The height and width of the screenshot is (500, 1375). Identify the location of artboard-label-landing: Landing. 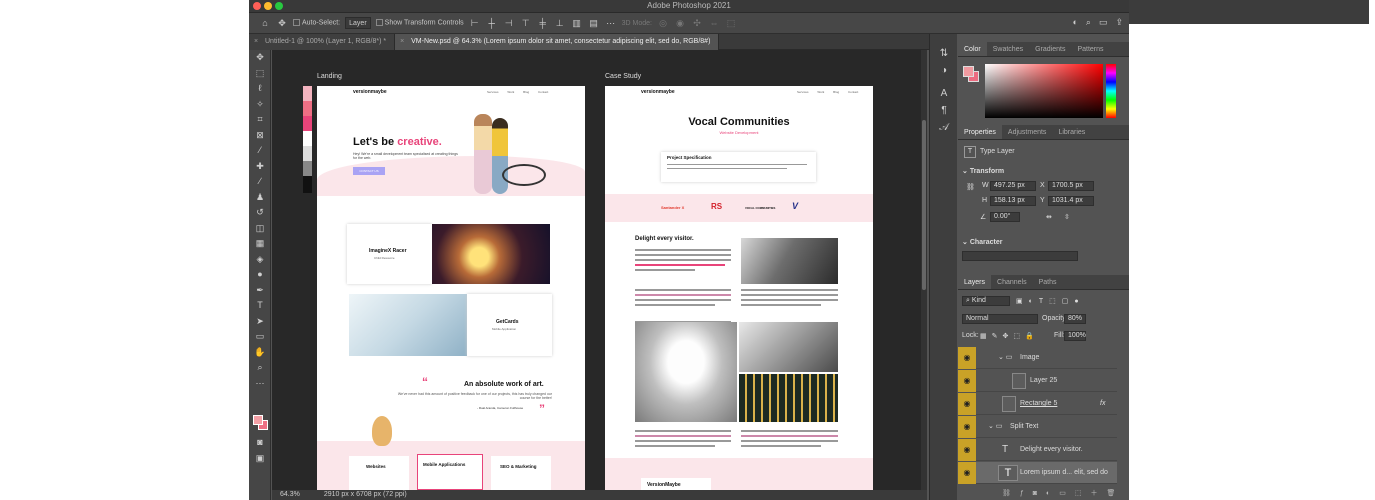
(329, 76).